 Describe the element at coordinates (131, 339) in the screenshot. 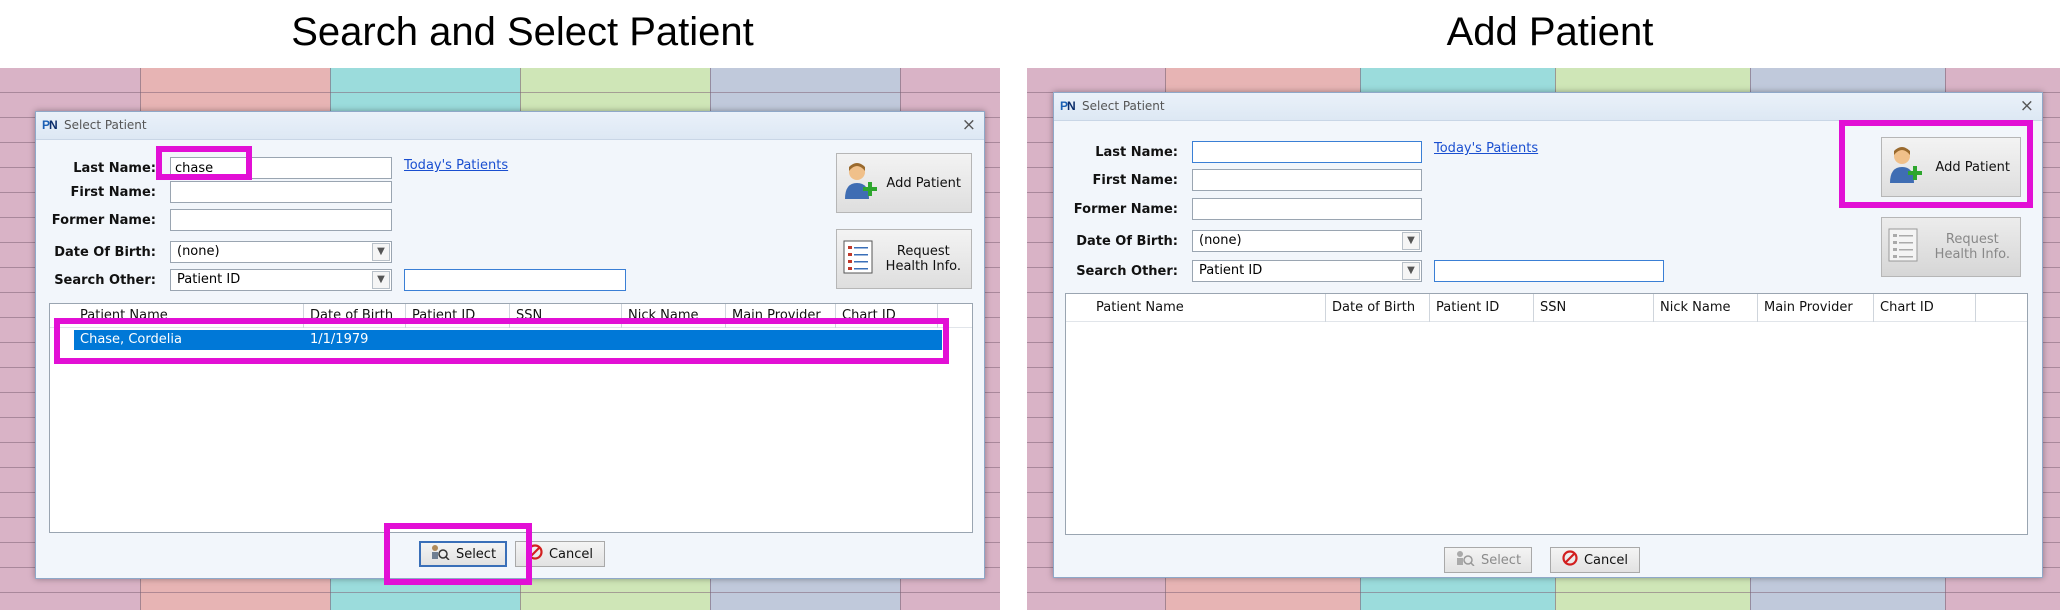

I see `row-patient-name: Chase, Cordelia` at that location.